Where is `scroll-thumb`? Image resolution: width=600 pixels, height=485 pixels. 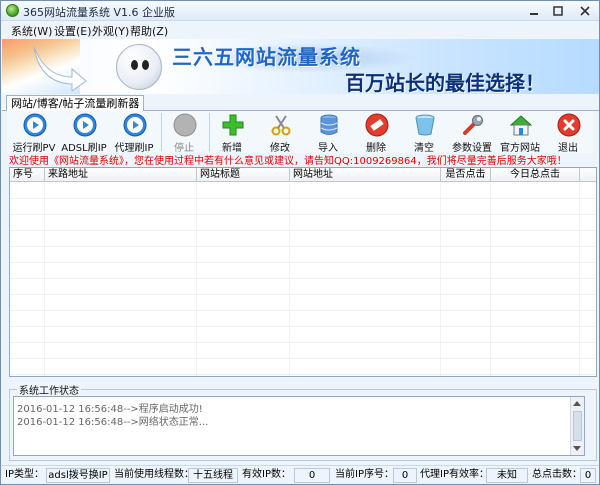 scroll-thumb is located at coordinates (577, 426).